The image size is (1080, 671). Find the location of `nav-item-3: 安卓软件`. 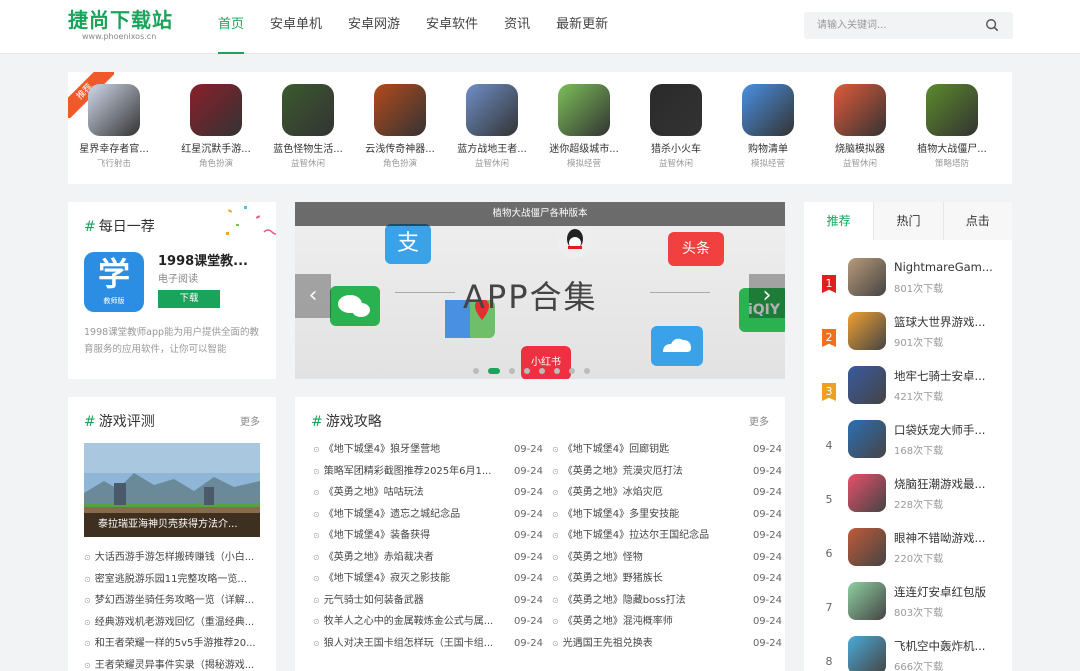

nav-item-3: 安卓软件 is located at coordinates (452, 27).